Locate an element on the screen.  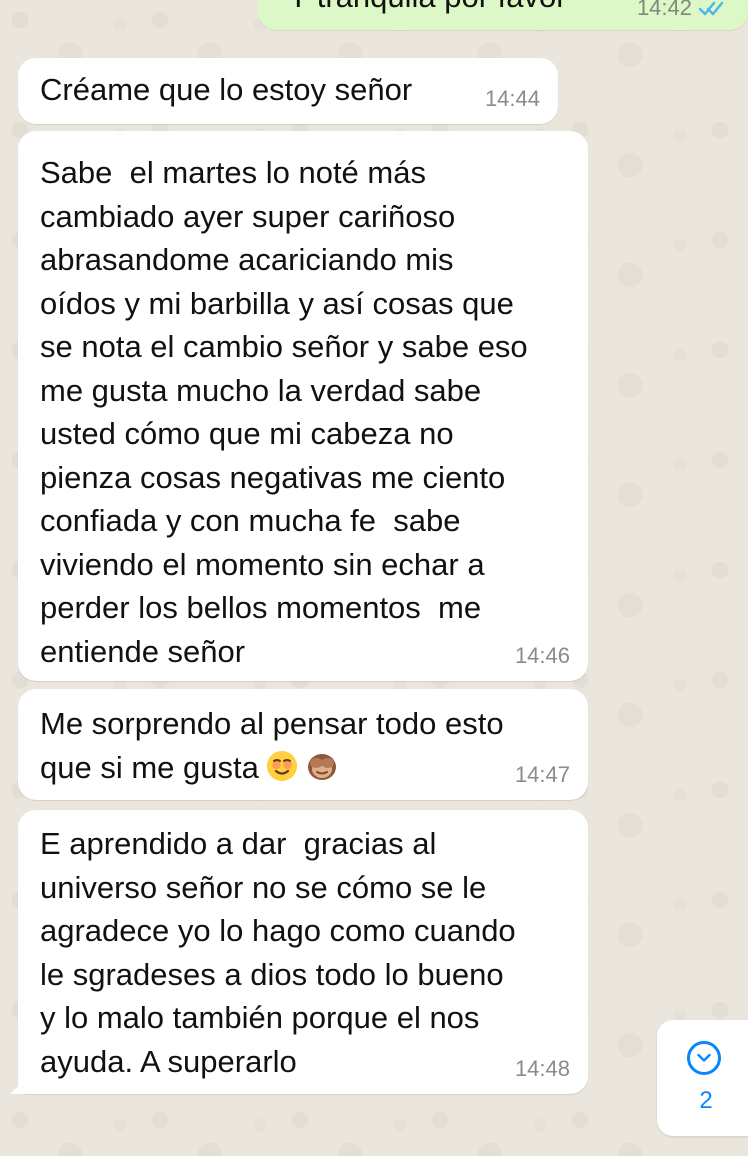
double-check-icon is located at coordinates (711, 8).